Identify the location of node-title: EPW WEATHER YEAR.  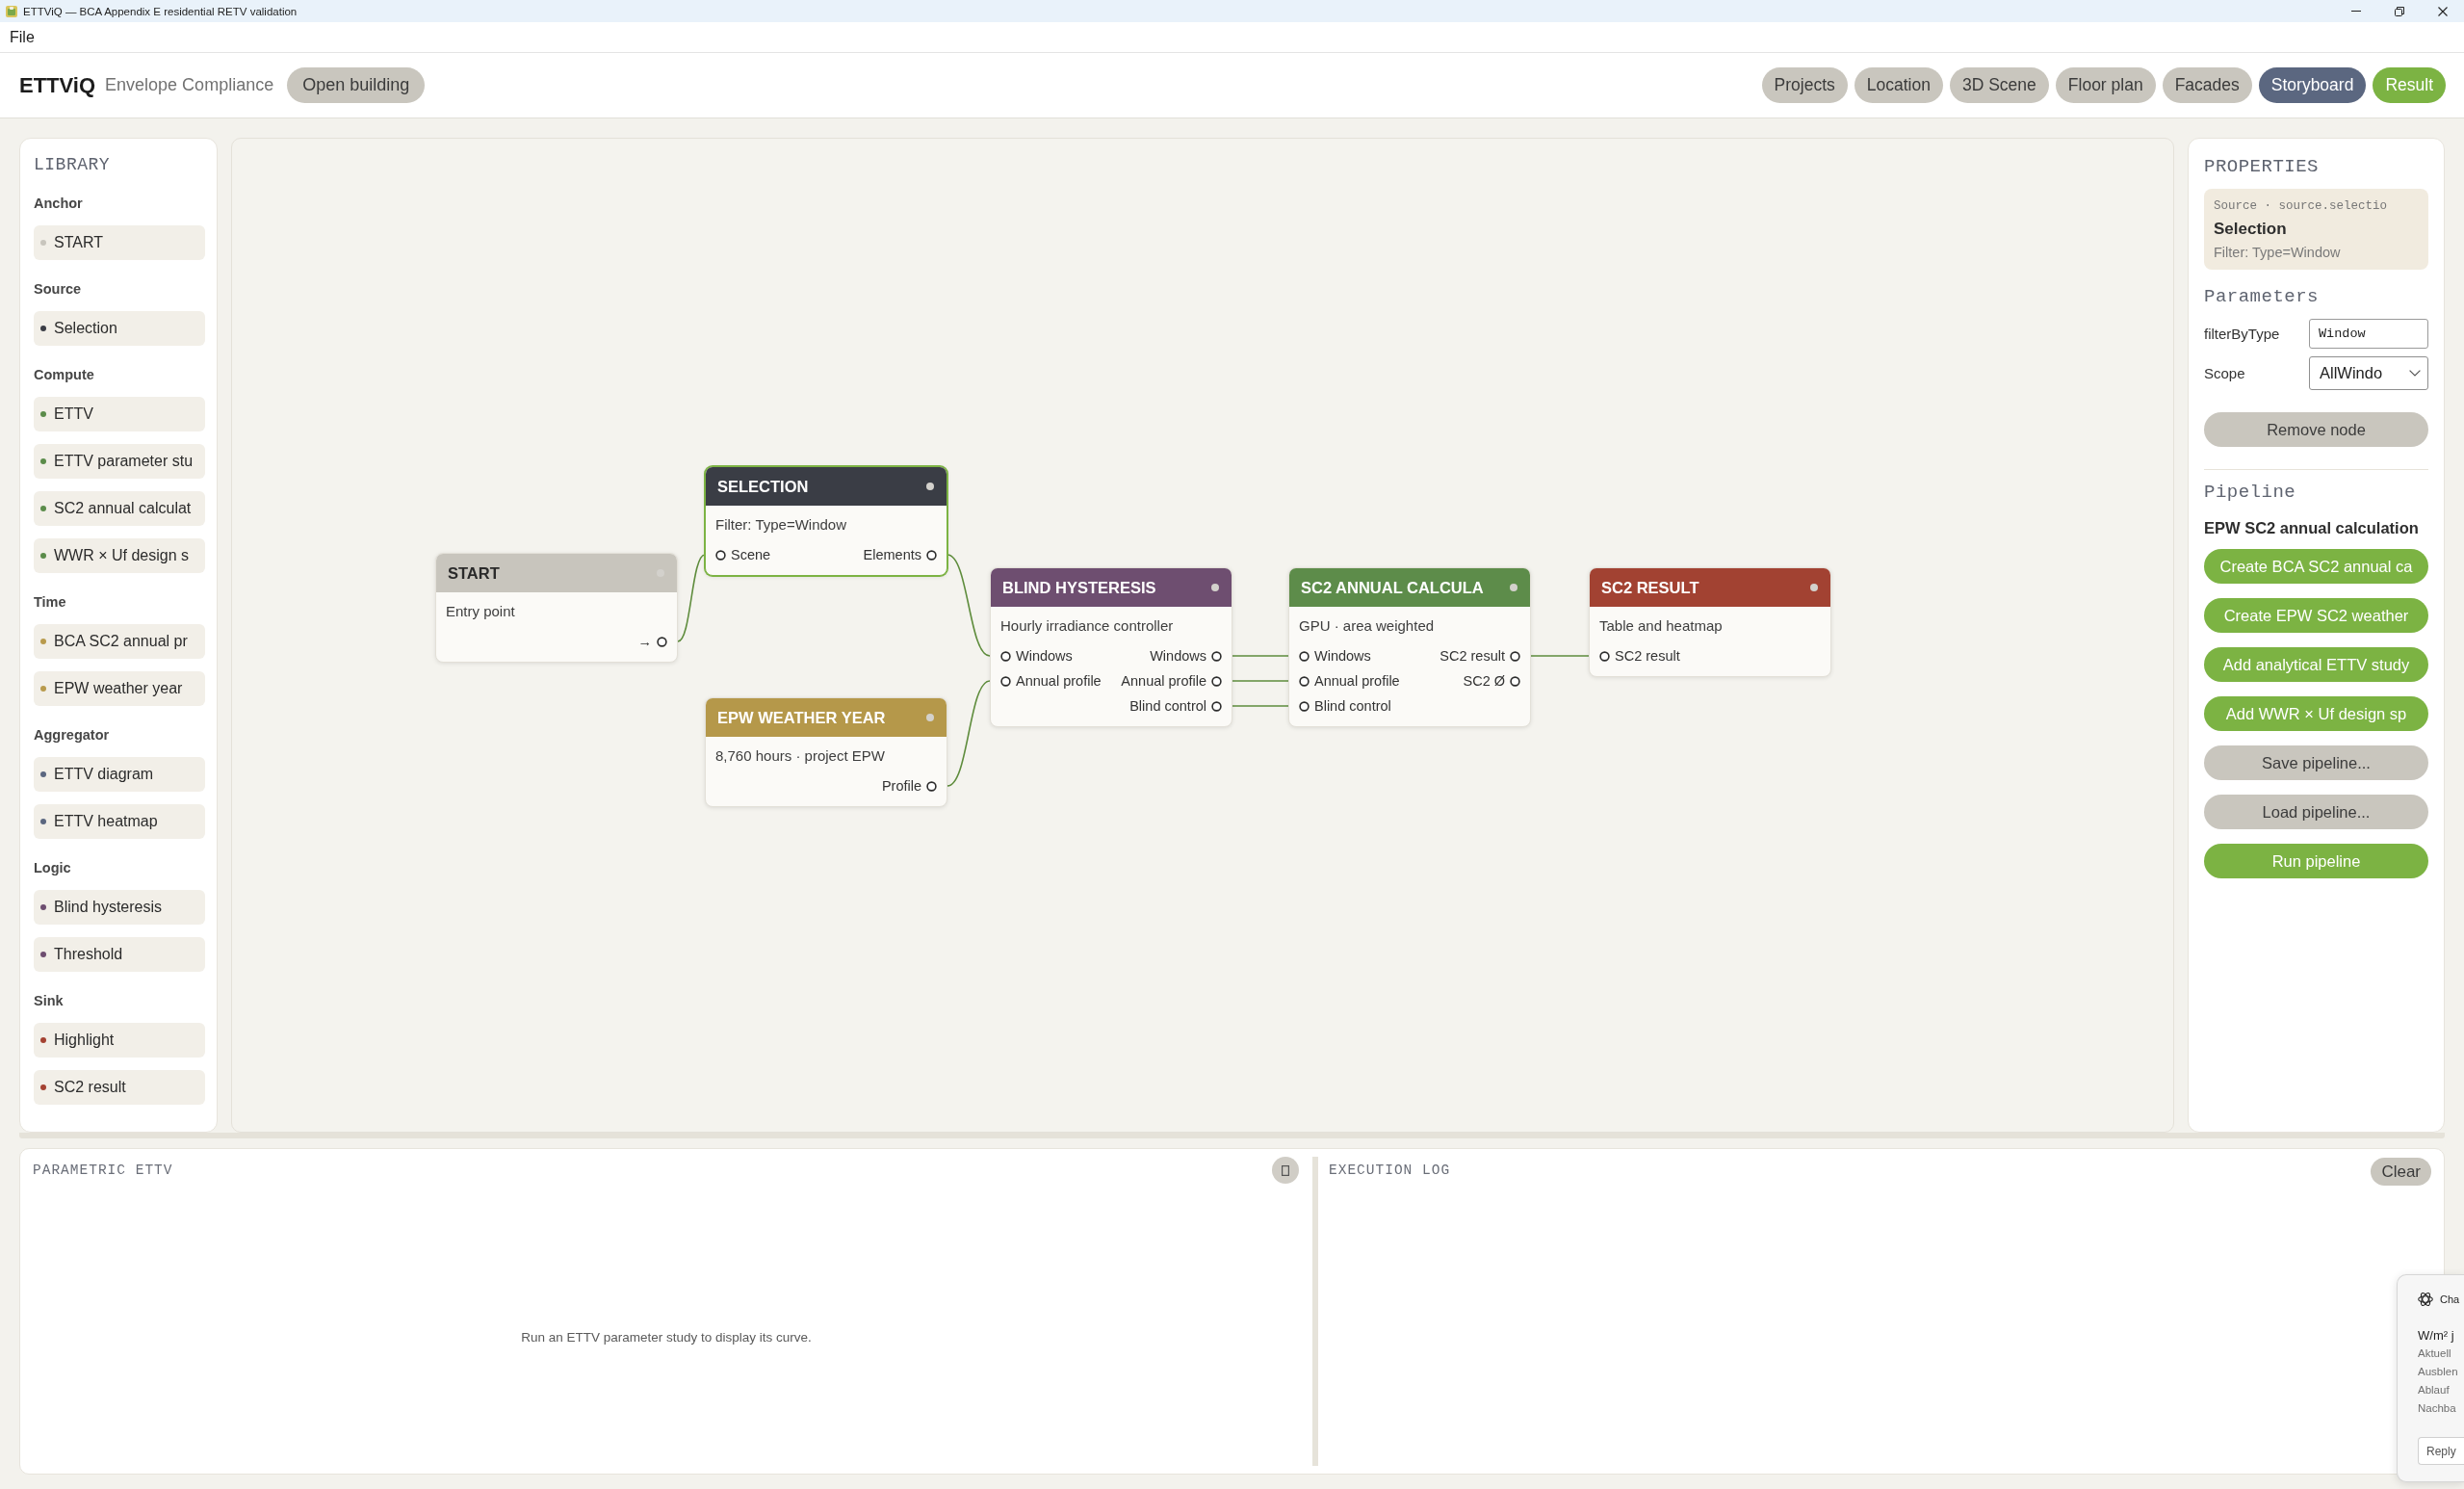
(801, 717).